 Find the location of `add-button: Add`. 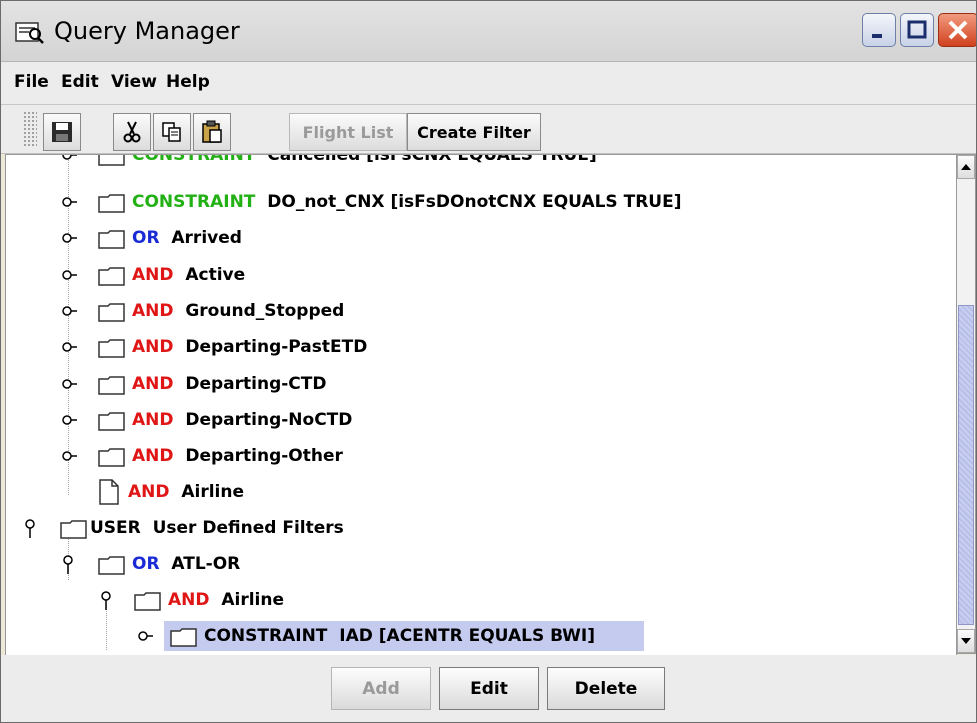

add-button: Add is located at coordinates (381, 688).